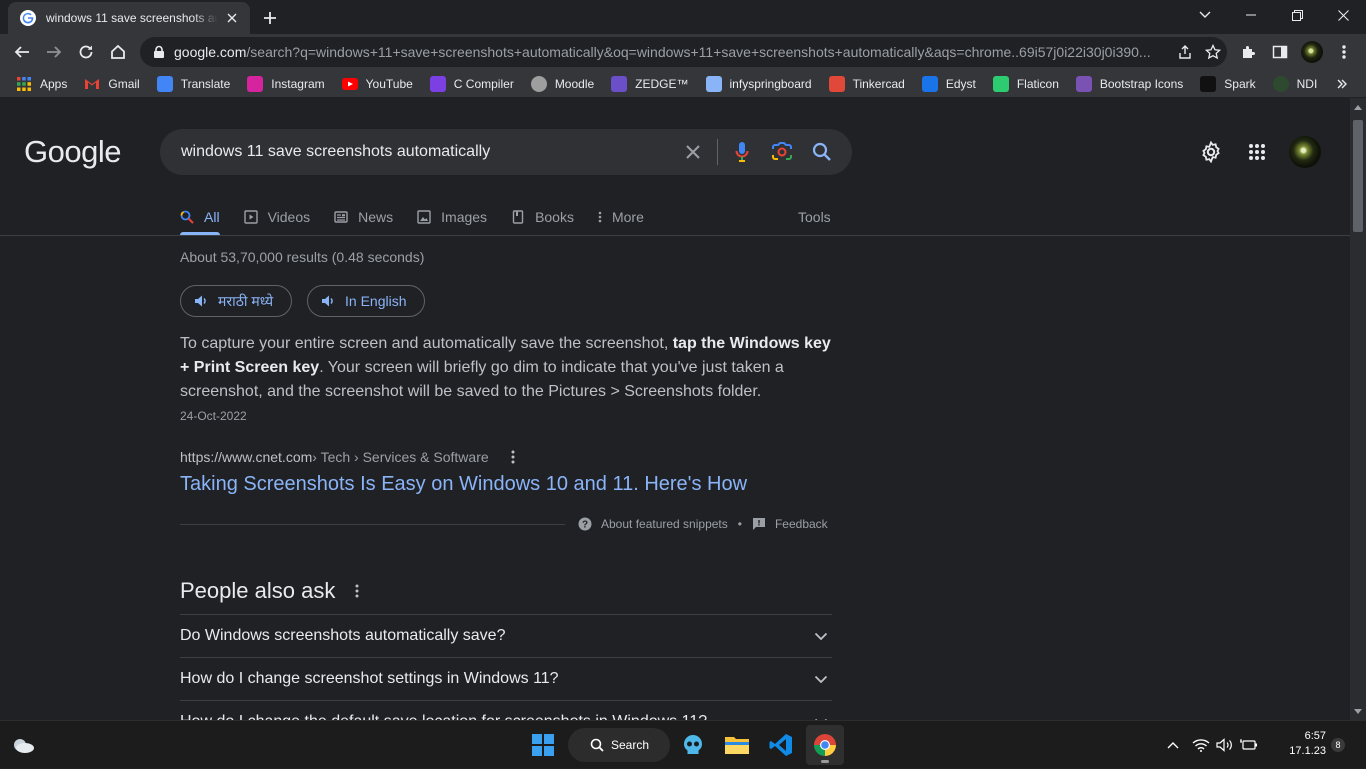  Describe the element at coordinates (1358, 176) in the screenshot. I see `scroll-thumb` at that location.